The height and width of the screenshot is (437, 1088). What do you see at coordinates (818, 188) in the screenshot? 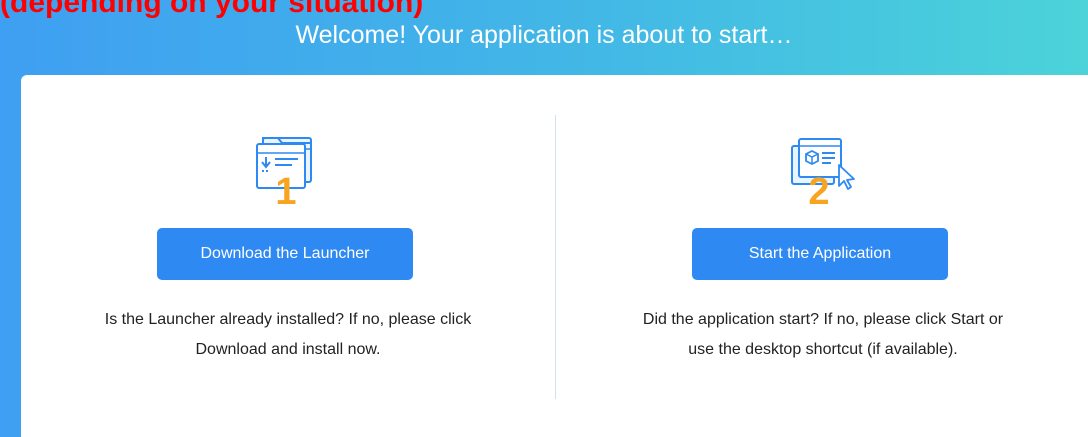
I see `step-number-2: 2` at bounding box center [818, 188].